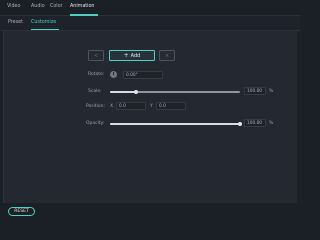 This screenshot has height=240, width=320. Describe the element at coordinates (135, 55) in the screenshot. I see `add-keyframe-label: Add` at that location.